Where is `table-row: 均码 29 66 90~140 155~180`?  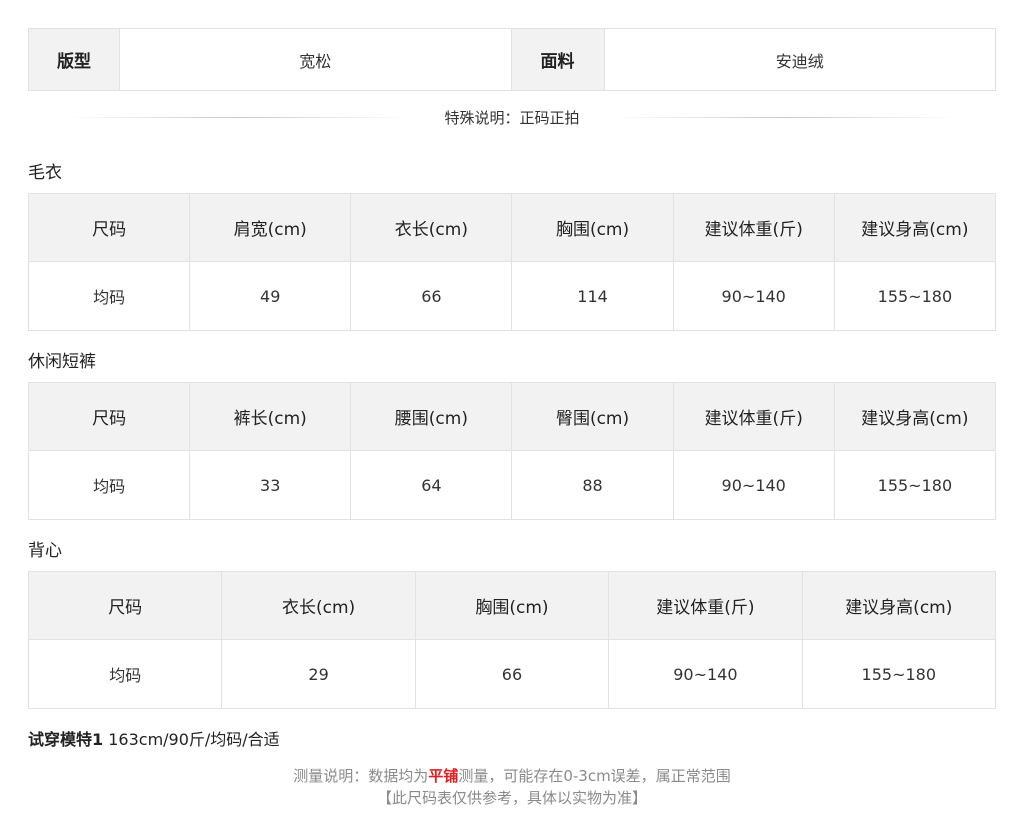 table-row: 均码 29 66 90~140 155~180 is located at coordinates (512, 674).